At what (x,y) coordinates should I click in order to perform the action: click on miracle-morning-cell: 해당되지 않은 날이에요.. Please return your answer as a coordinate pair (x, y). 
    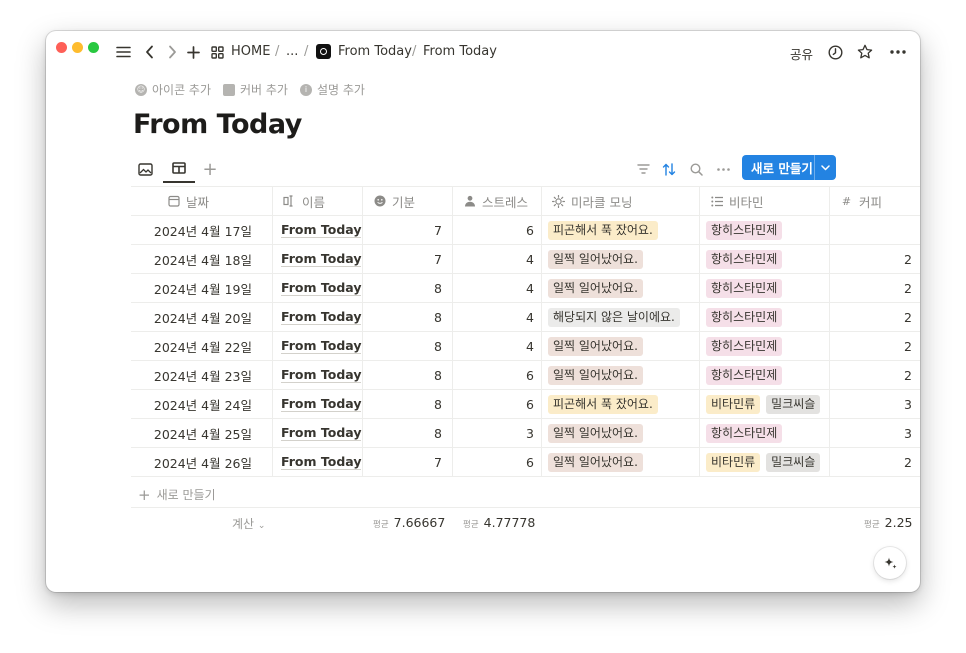
    Looking at the image, I should click on (621, 317).